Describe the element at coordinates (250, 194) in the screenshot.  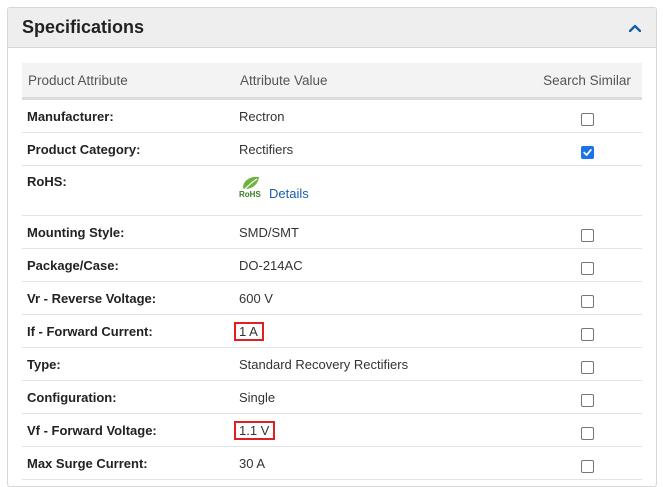
I see `rohs-logo-text: RoHS` at that location.